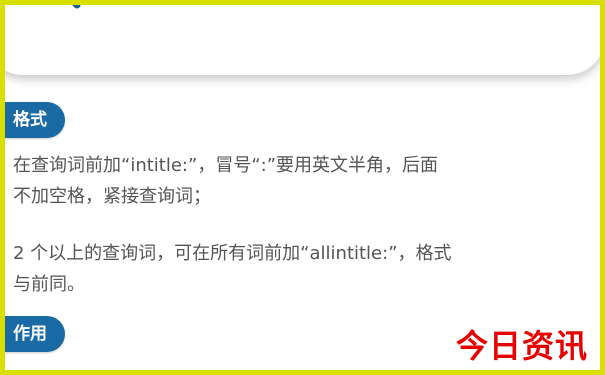 Image resolution: width=605 pixels, height=375 pixels. I want to click on section-badge-purpose: 作用, so click(35, 334).